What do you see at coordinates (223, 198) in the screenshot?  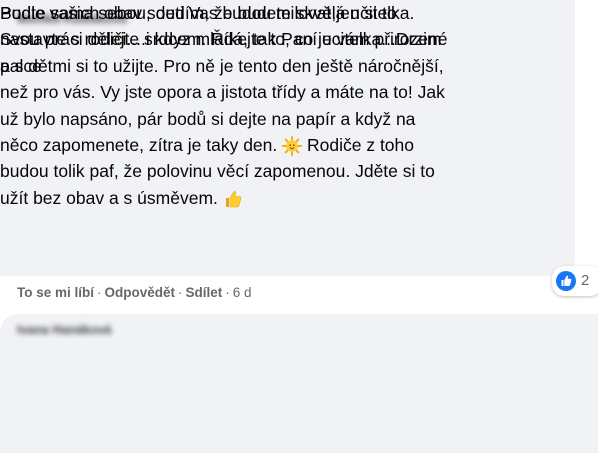 I see `comment-line: užít bez obav a s úsměvem.` at bounding box center [223, 198].